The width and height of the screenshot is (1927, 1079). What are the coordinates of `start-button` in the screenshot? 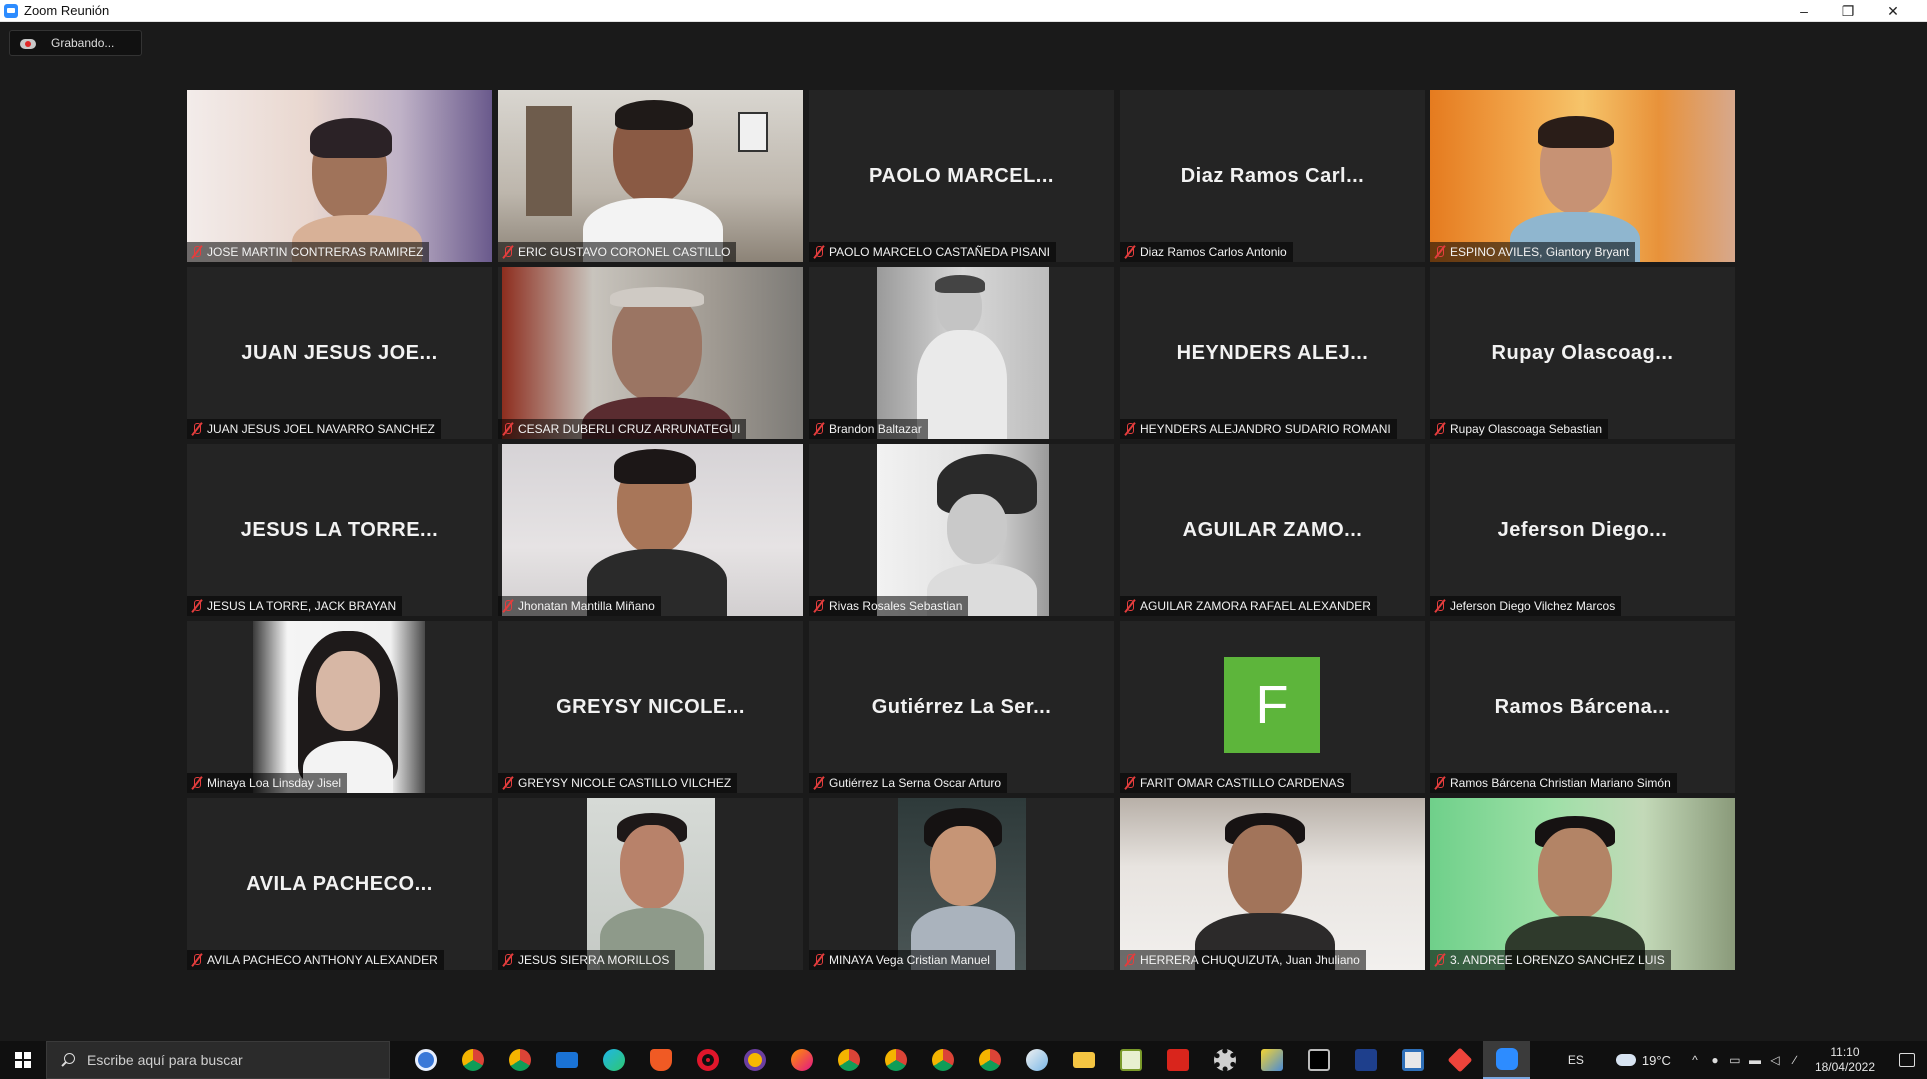 It's located at (23, 1060).